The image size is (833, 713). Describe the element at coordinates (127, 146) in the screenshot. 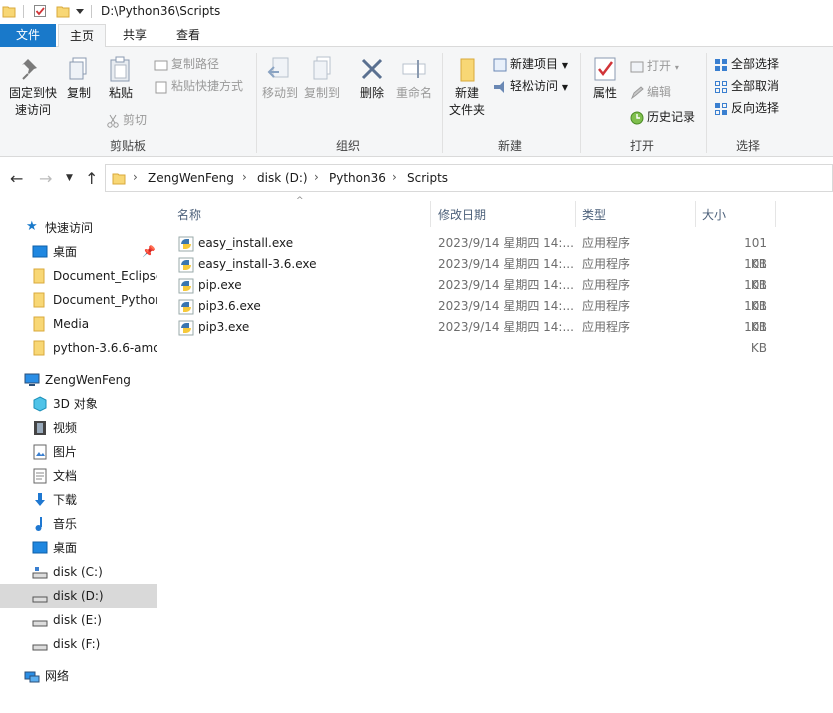

I see `clipboard-group-label: 剪贴板` at that location.